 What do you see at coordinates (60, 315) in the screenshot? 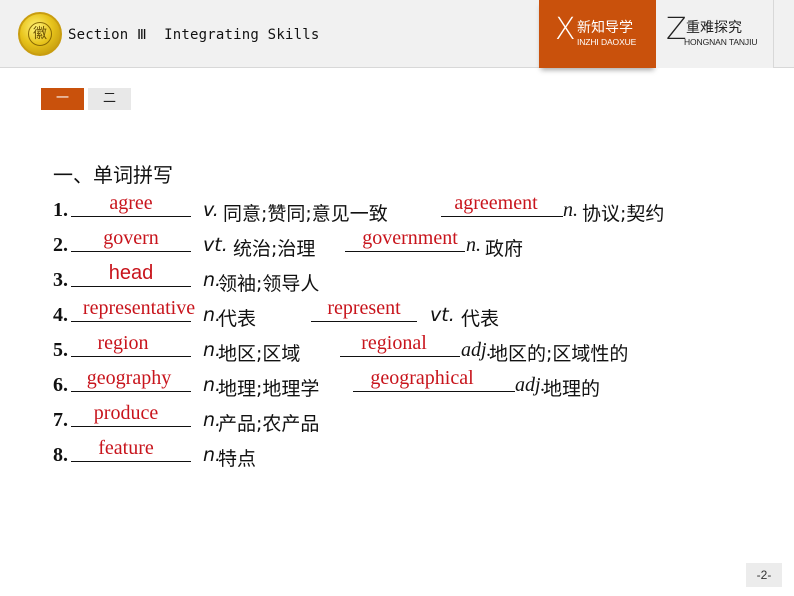
I see `item-number: 4.` at bounding box center [60, 315].